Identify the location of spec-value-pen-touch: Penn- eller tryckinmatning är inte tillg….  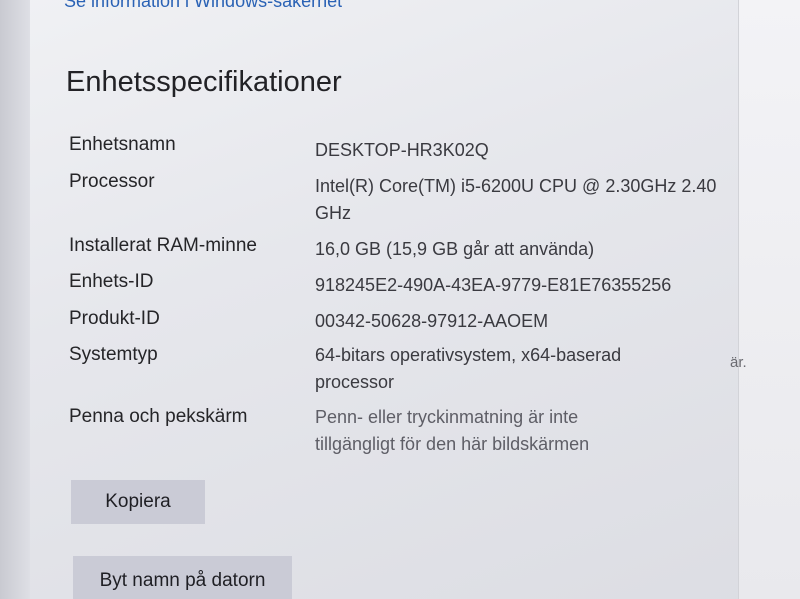
(452, 430).